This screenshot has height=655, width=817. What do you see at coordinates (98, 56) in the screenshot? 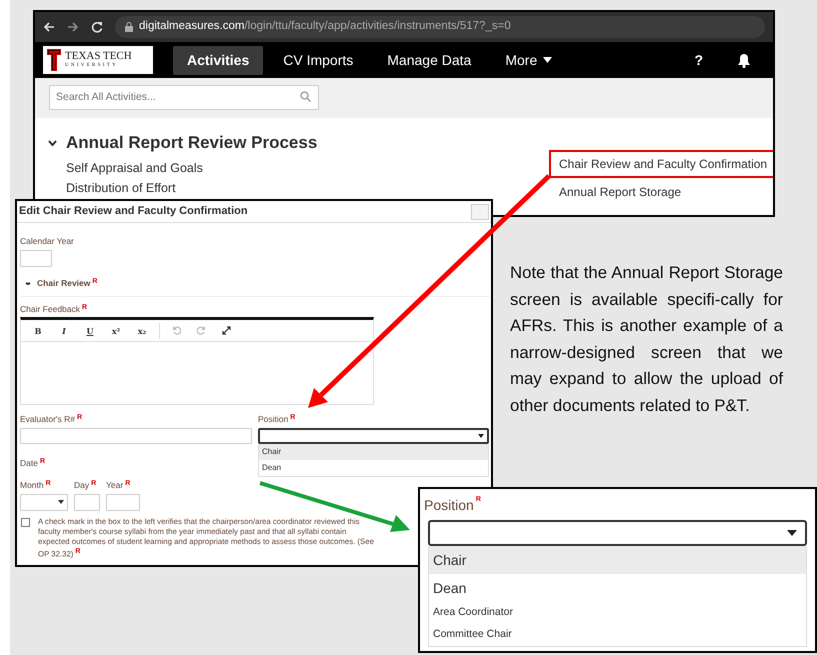
I see `logo-text: TEXAS TECH` at bounding box center [98, 56].